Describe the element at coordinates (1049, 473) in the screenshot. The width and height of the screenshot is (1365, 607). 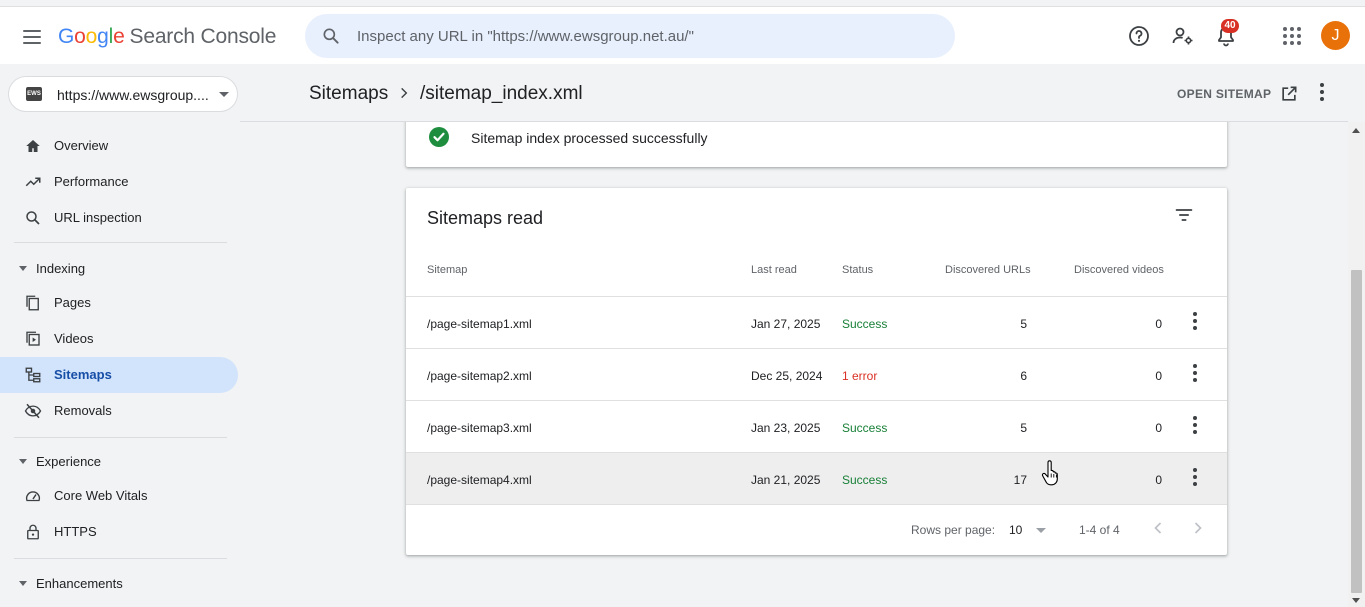
I see `hand-pointer-cursor-icon` at that location.